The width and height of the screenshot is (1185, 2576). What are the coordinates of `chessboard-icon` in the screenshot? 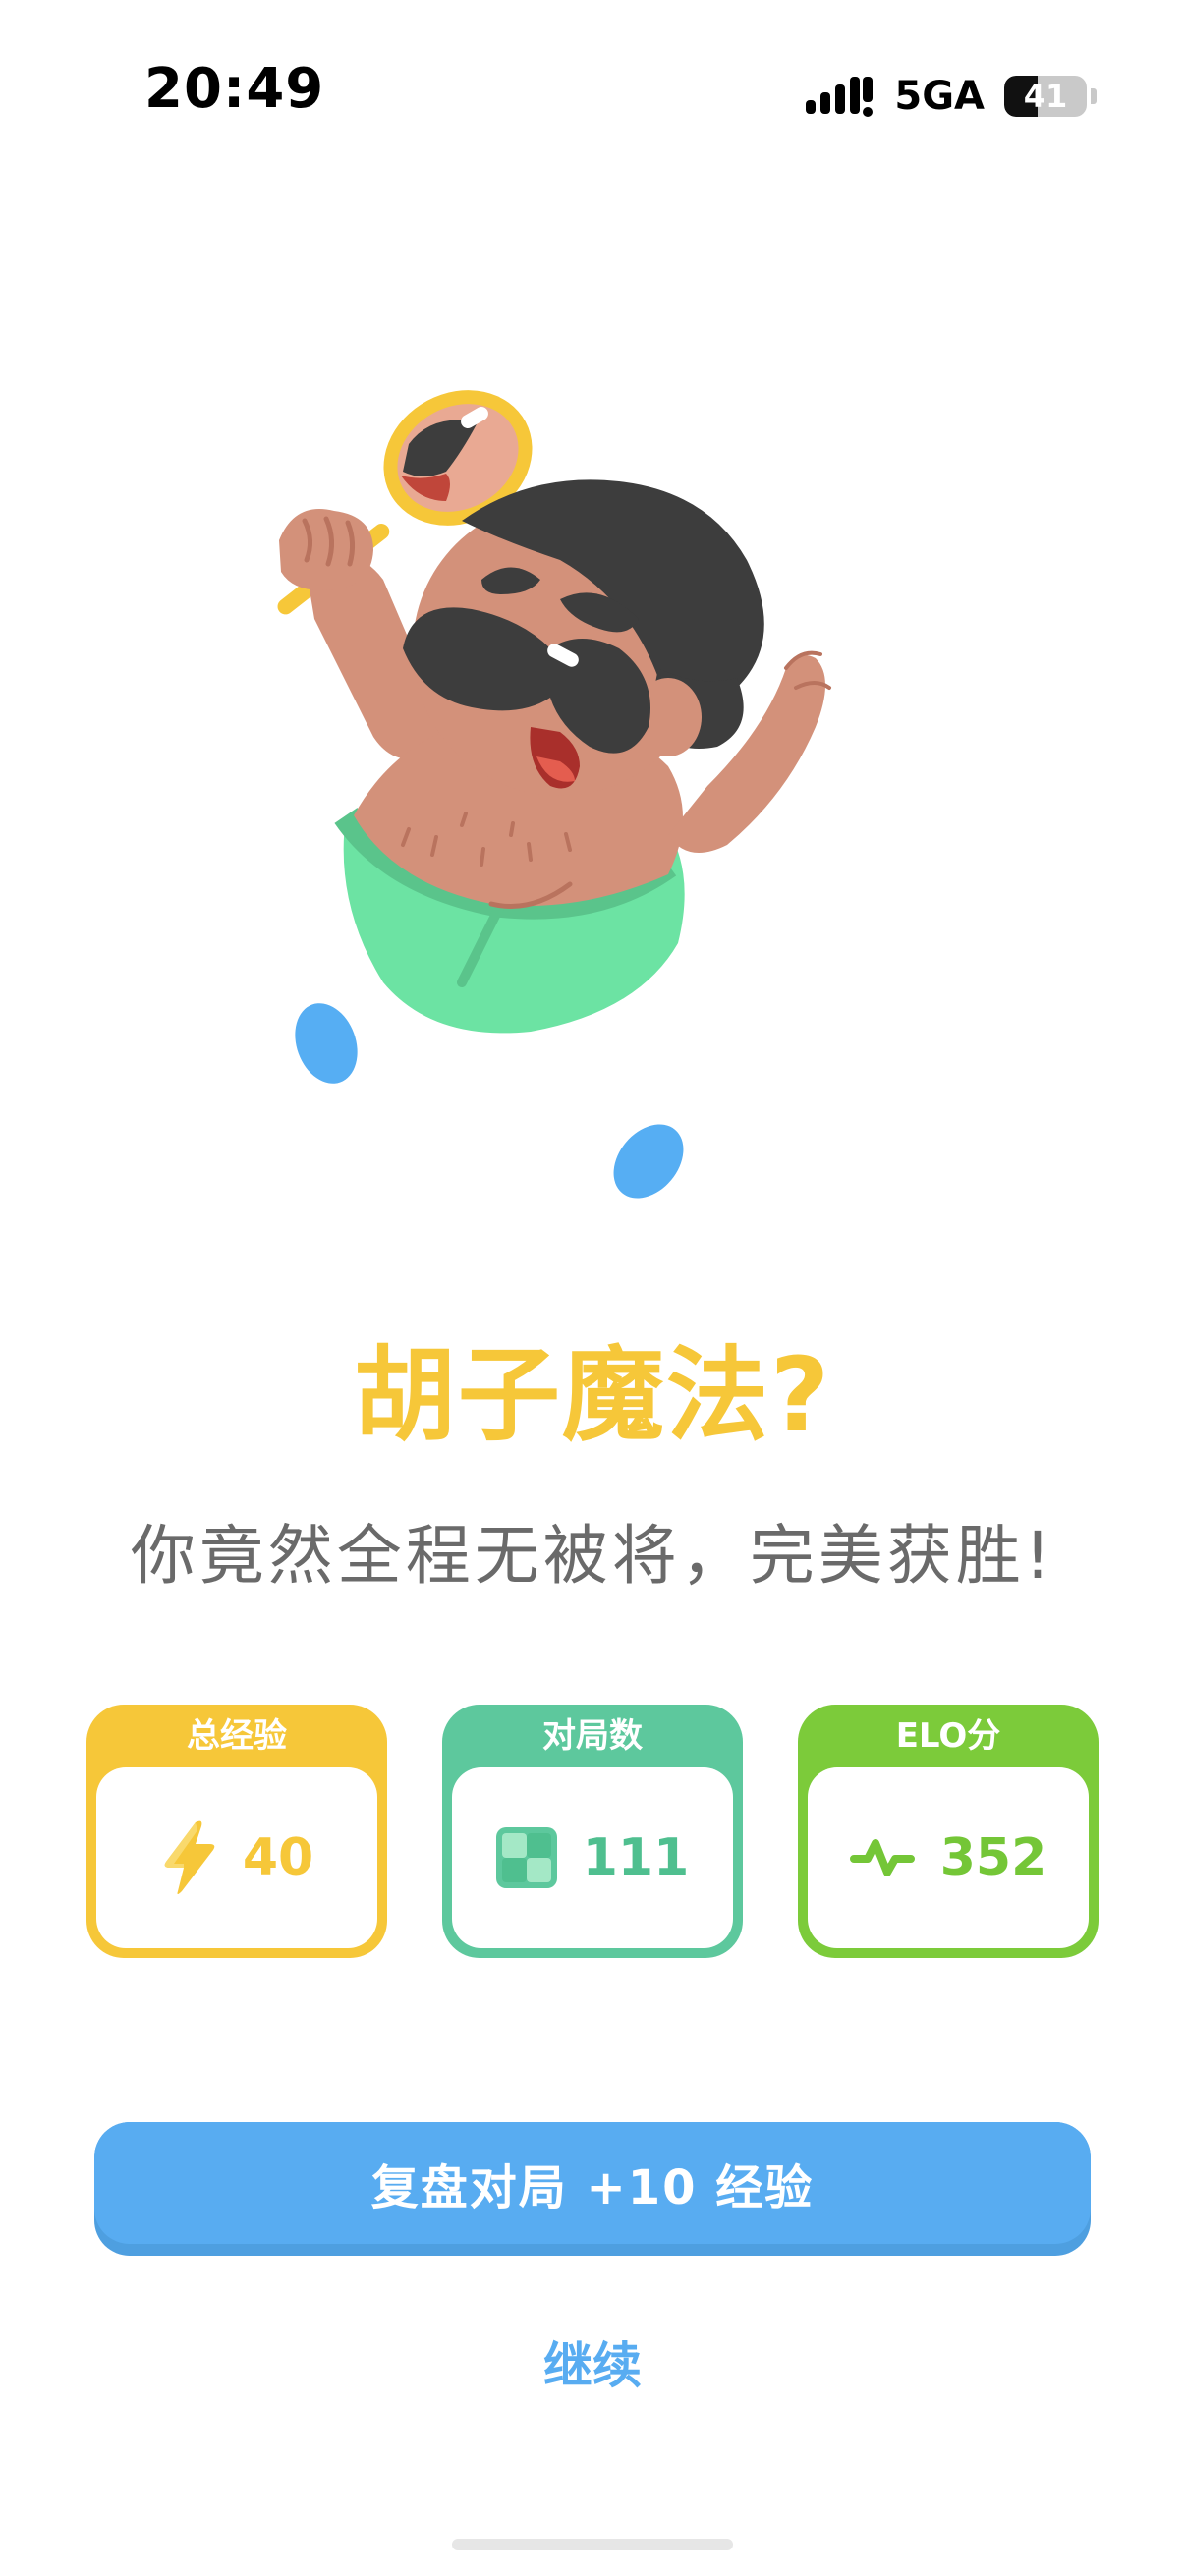 It's located at (526, 1857).